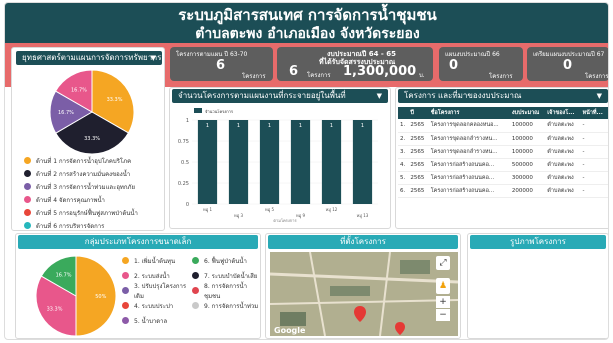  What do you see at coordinates (66, 113) in the screenshot?
I see `strategy-pie-slice-label: 16.7%` at bounding box center [66, 113].